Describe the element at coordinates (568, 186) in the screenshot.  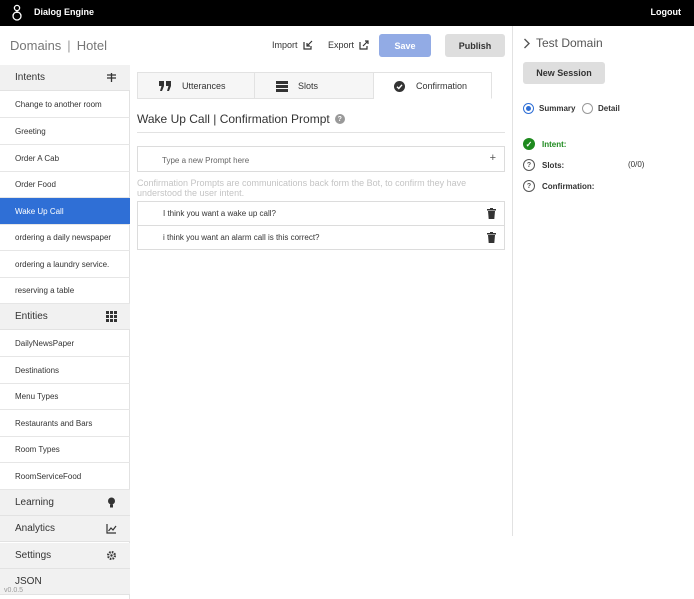
I see `confirmation-label: Confirmation:` at that location.